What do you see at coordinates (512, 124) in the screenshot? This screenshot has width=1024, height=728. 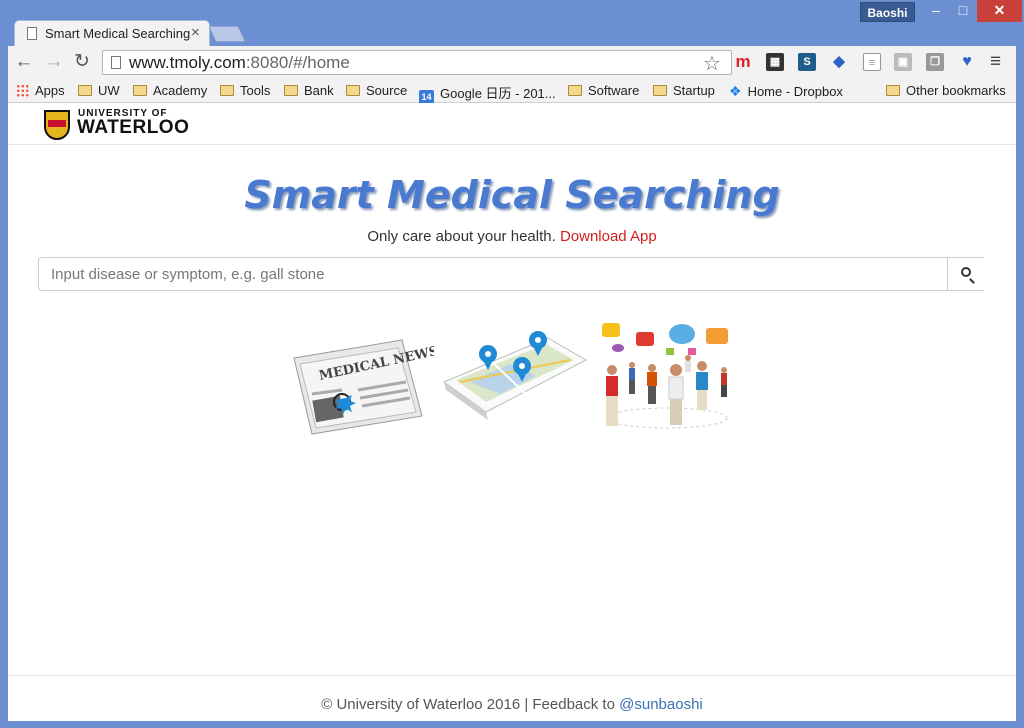 I see `site-header: UNIVERSITY OF WATERLOO` at bounding box center [512, 124].